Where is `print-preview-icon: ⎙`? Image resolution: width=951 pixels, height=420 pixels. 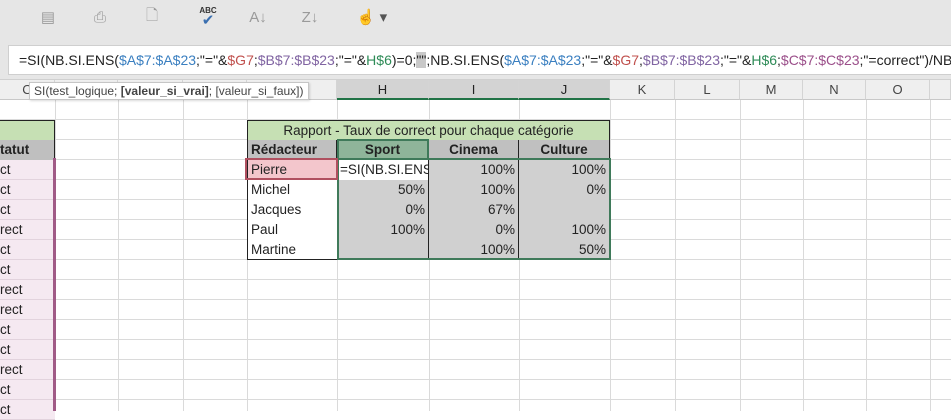
print-preview-icon: ⎙ is located at coordinates (100, 17).